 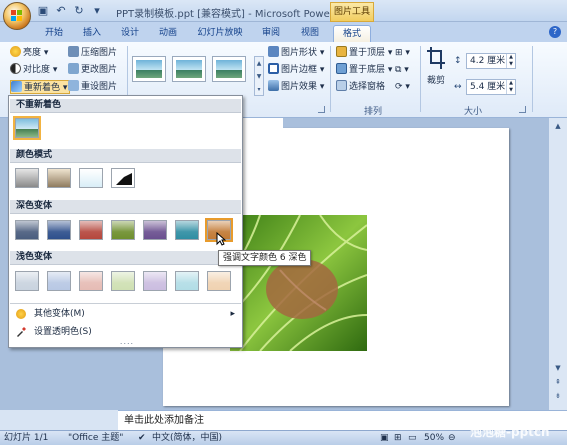 What do you see at coordinates (125, 156) in the screenshot?
I see `color-modes-header: 颜色模式` at bounding box center [125, 156].